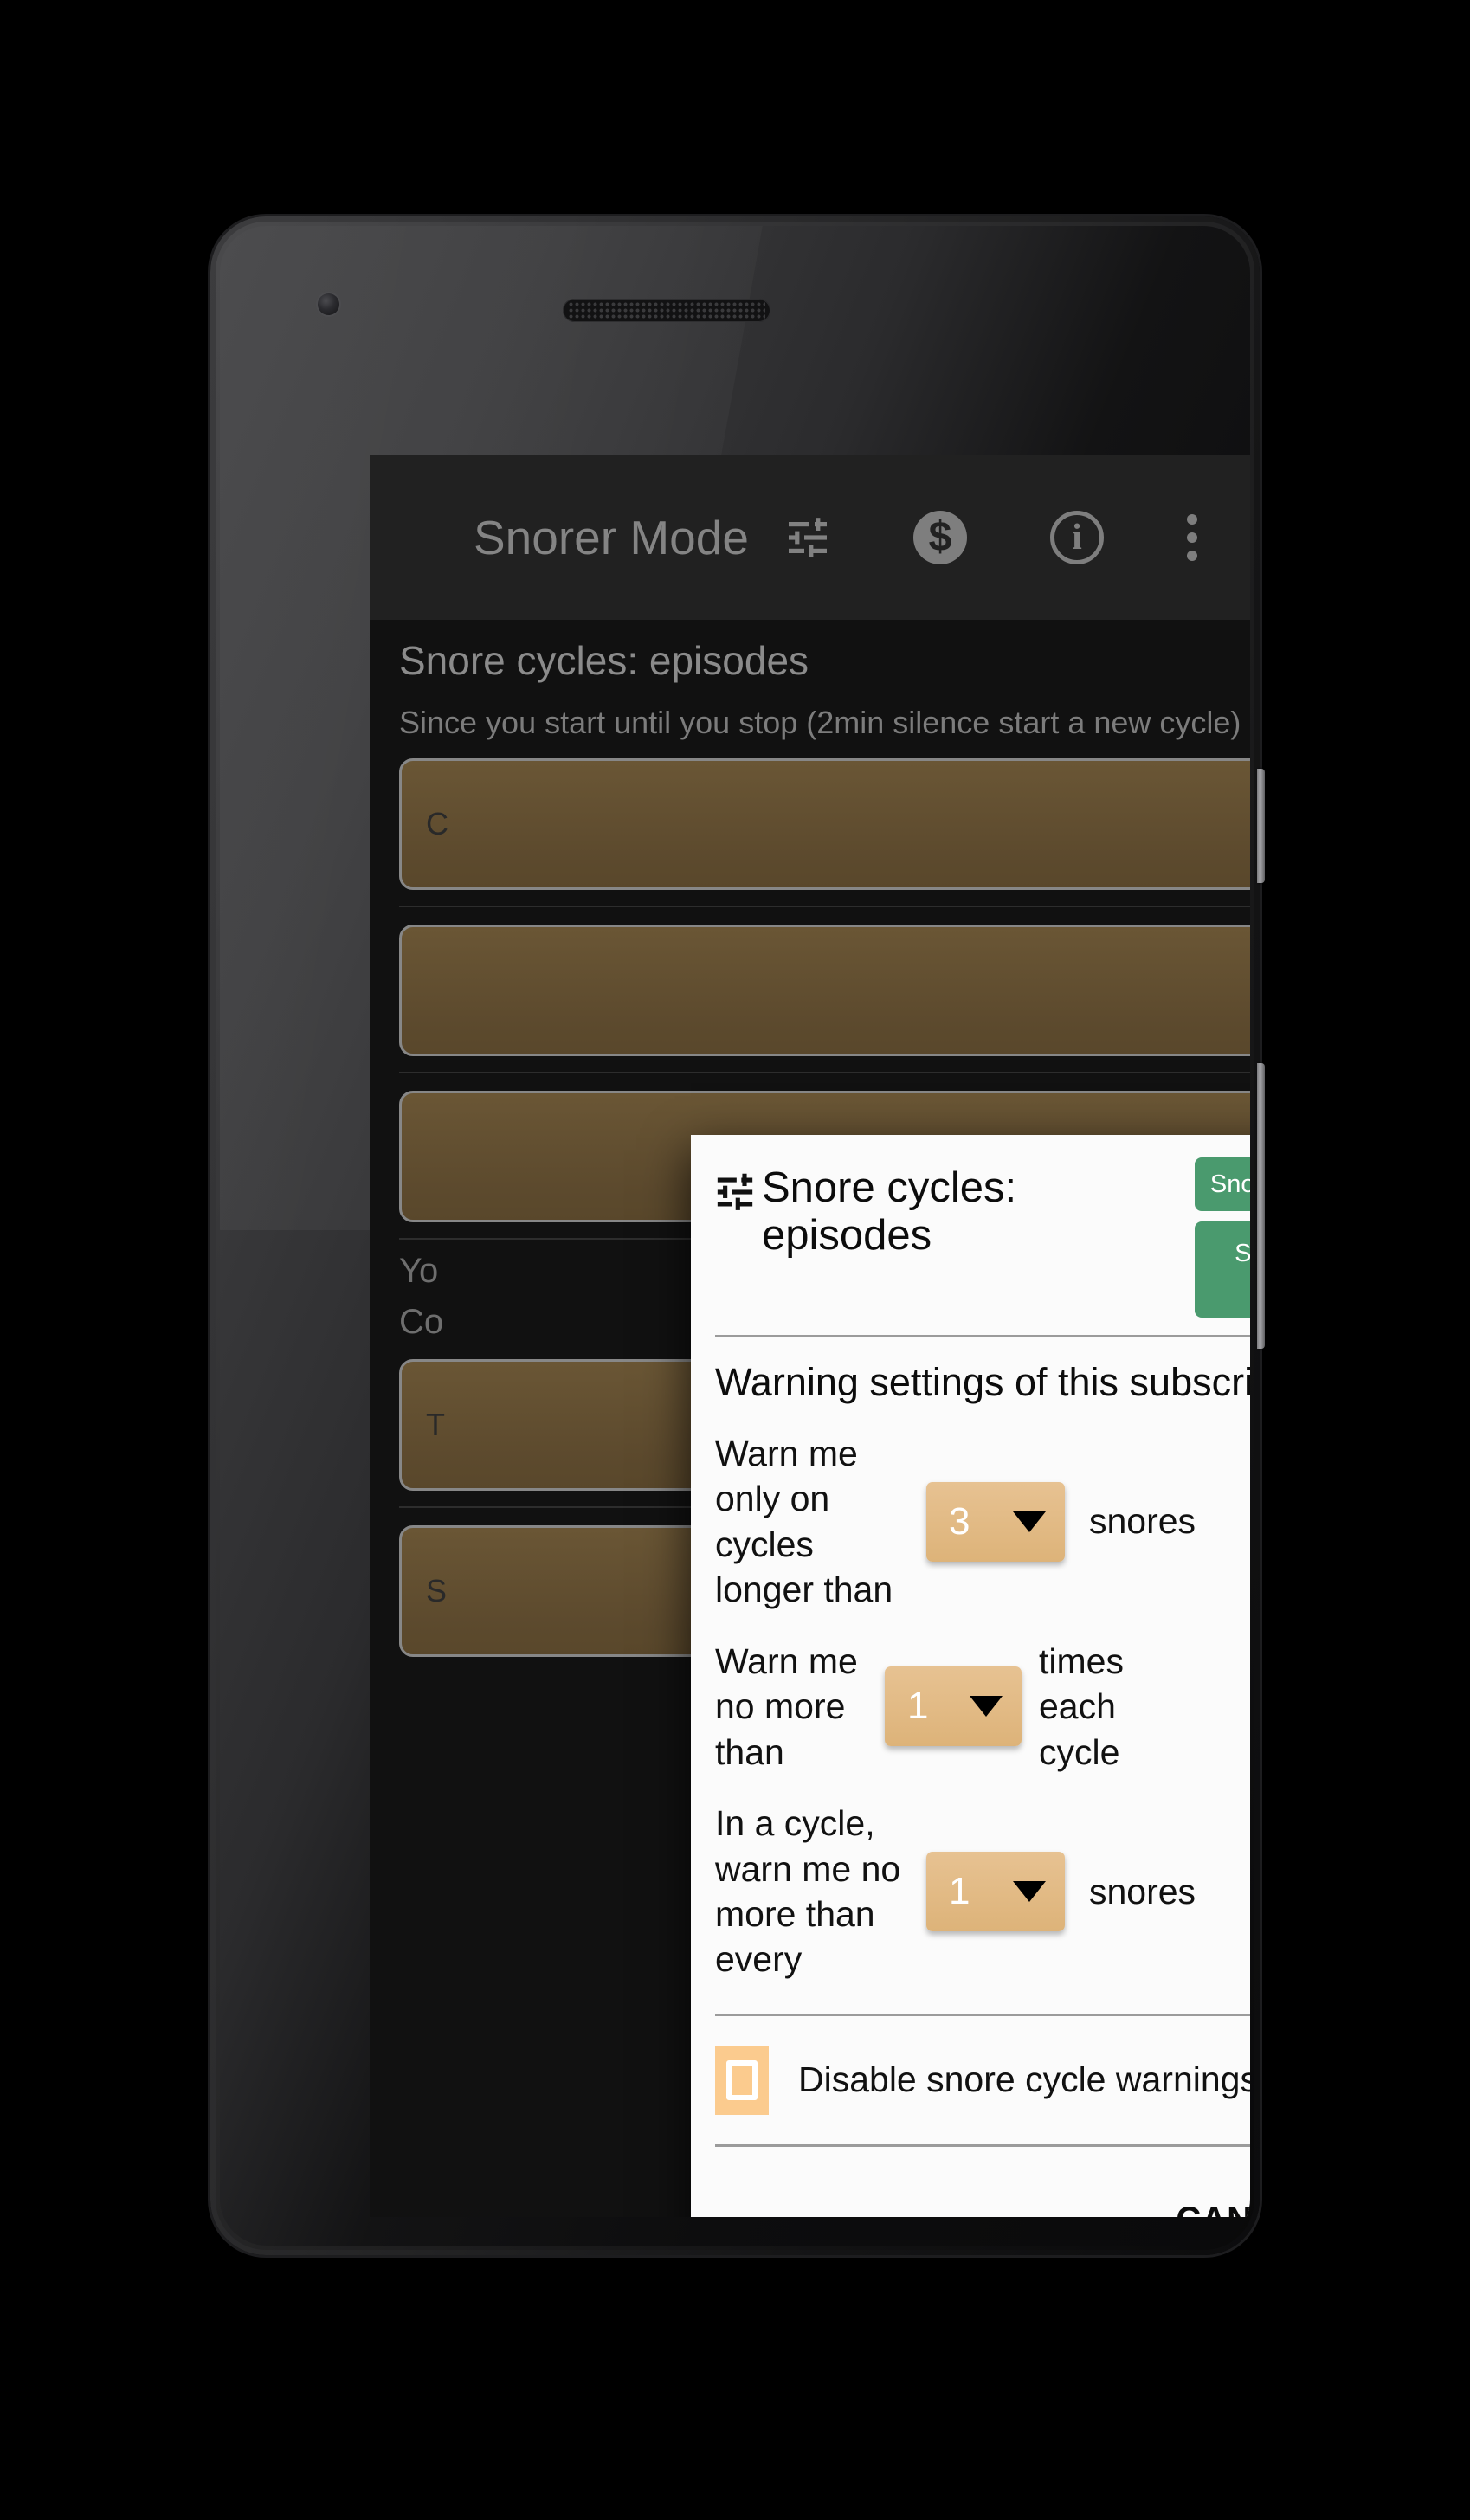 The image size is (1470, 2520). I want to click on hamburger-menu-icon, so click(419, 537).